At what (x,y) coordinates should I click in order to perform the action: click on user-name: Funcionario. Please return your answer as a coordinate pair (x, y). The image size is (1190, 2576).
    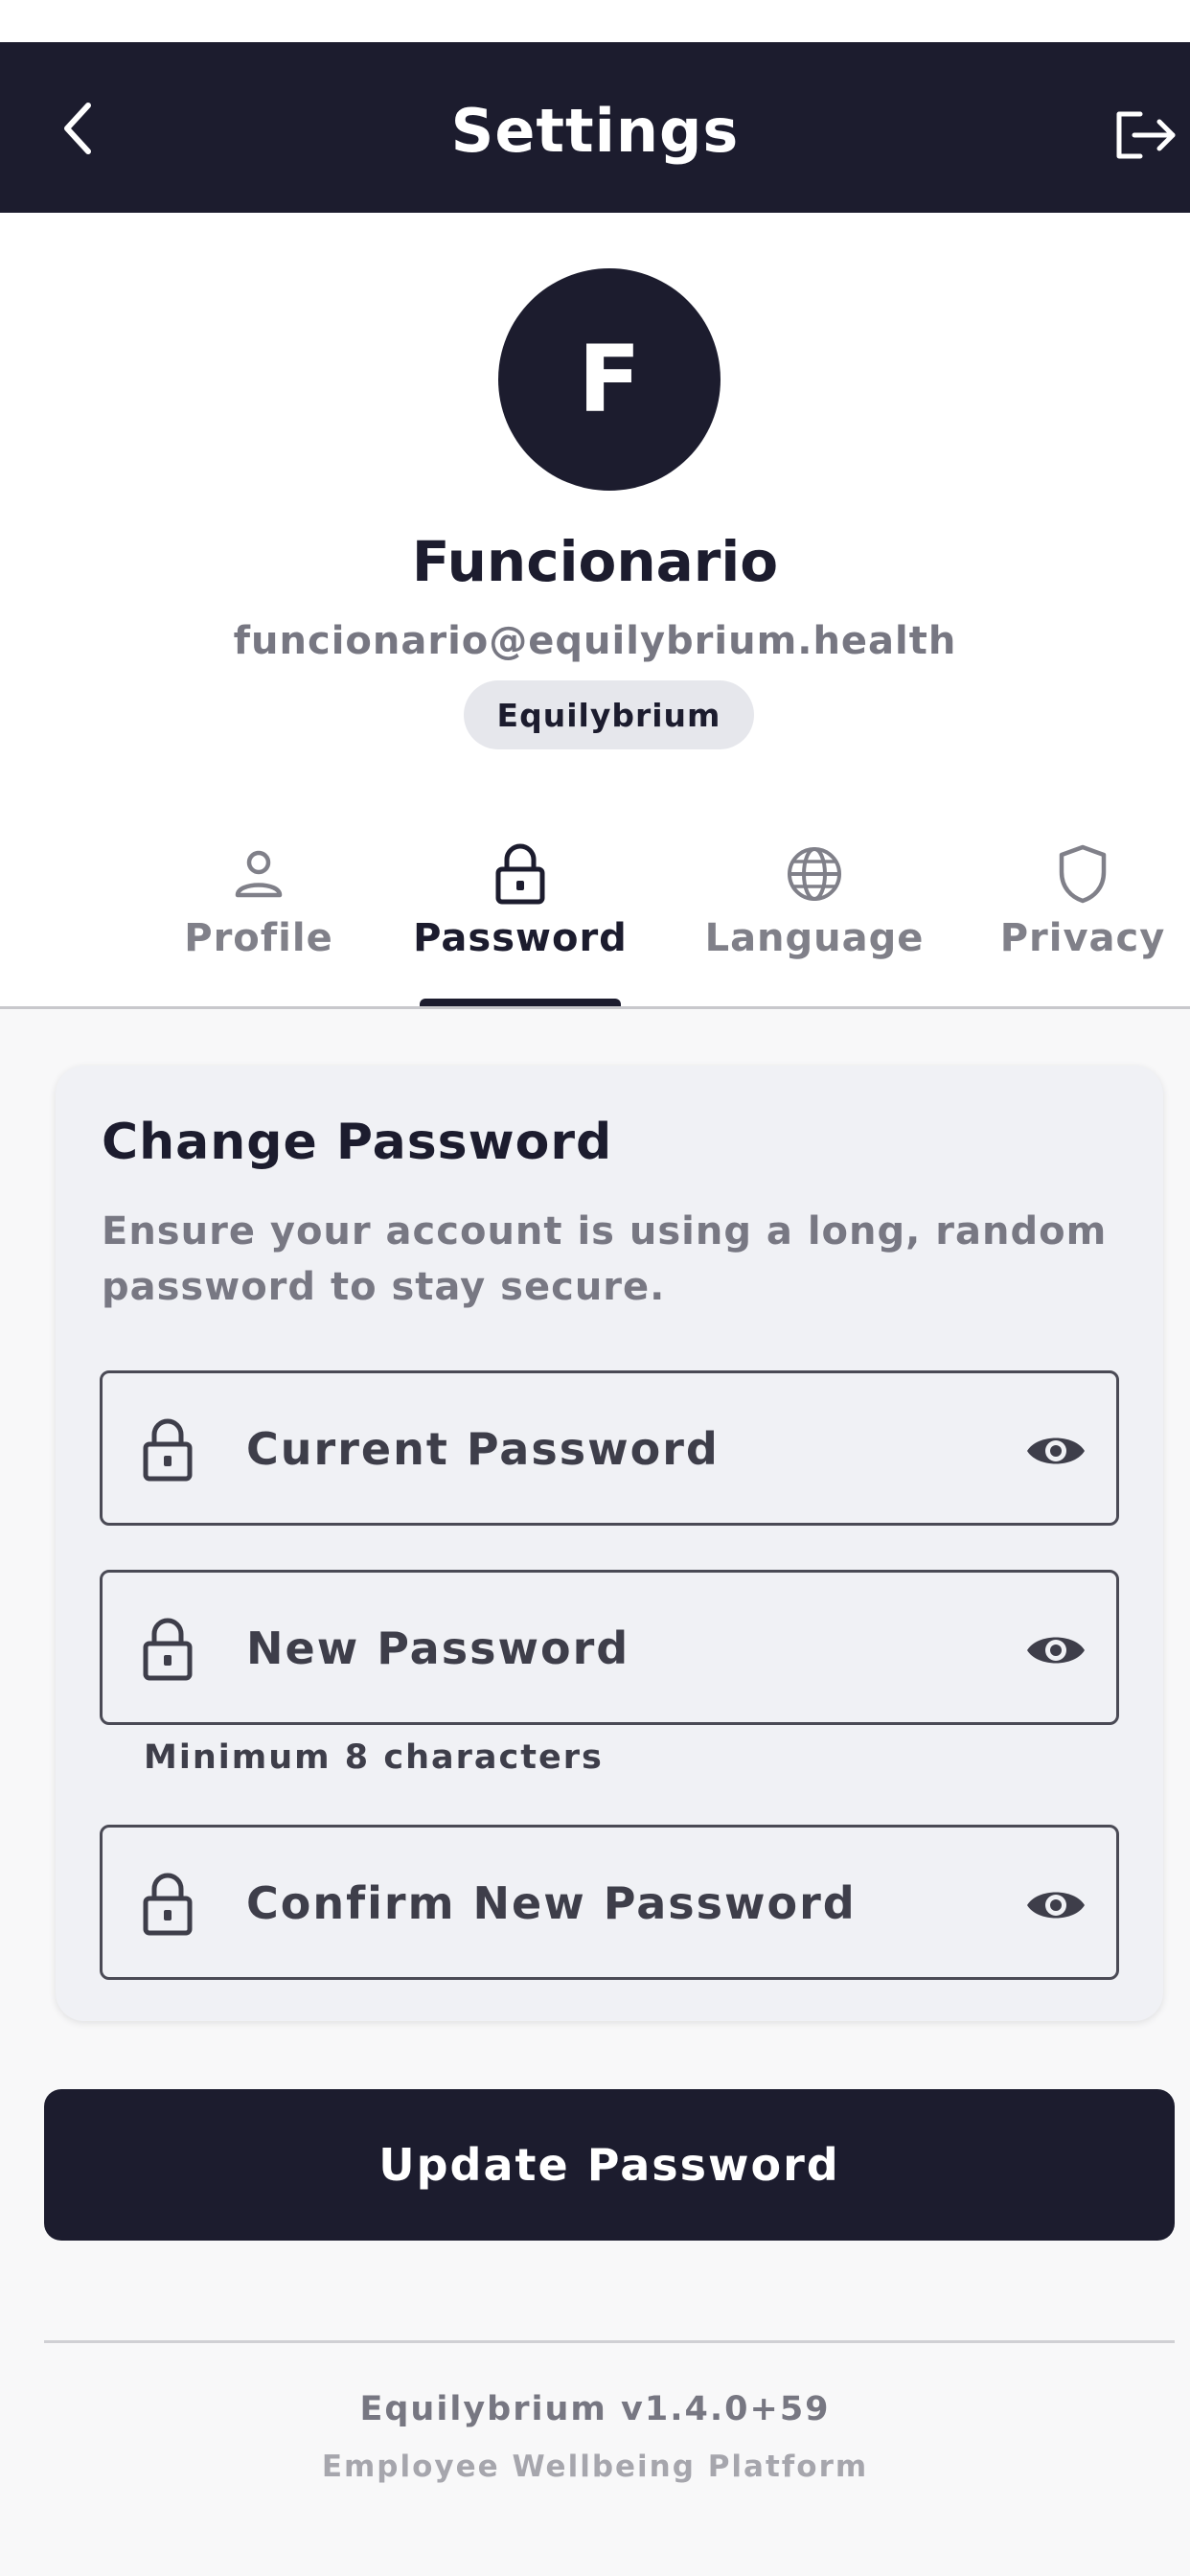
    Looking at the image, I should click on (595, 561).